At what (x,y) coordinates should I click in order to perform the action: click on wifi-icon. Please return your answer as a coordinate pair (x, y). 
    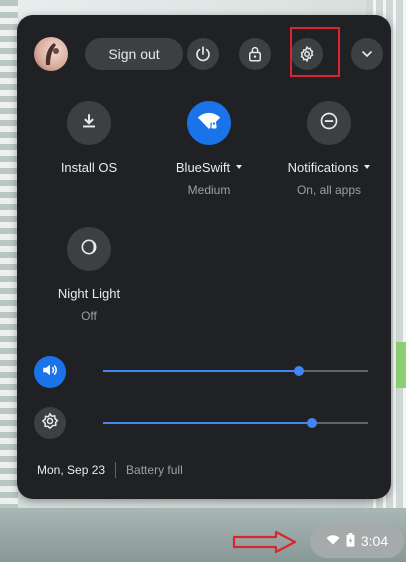
    Looking at the image, I should click on (209, 123).